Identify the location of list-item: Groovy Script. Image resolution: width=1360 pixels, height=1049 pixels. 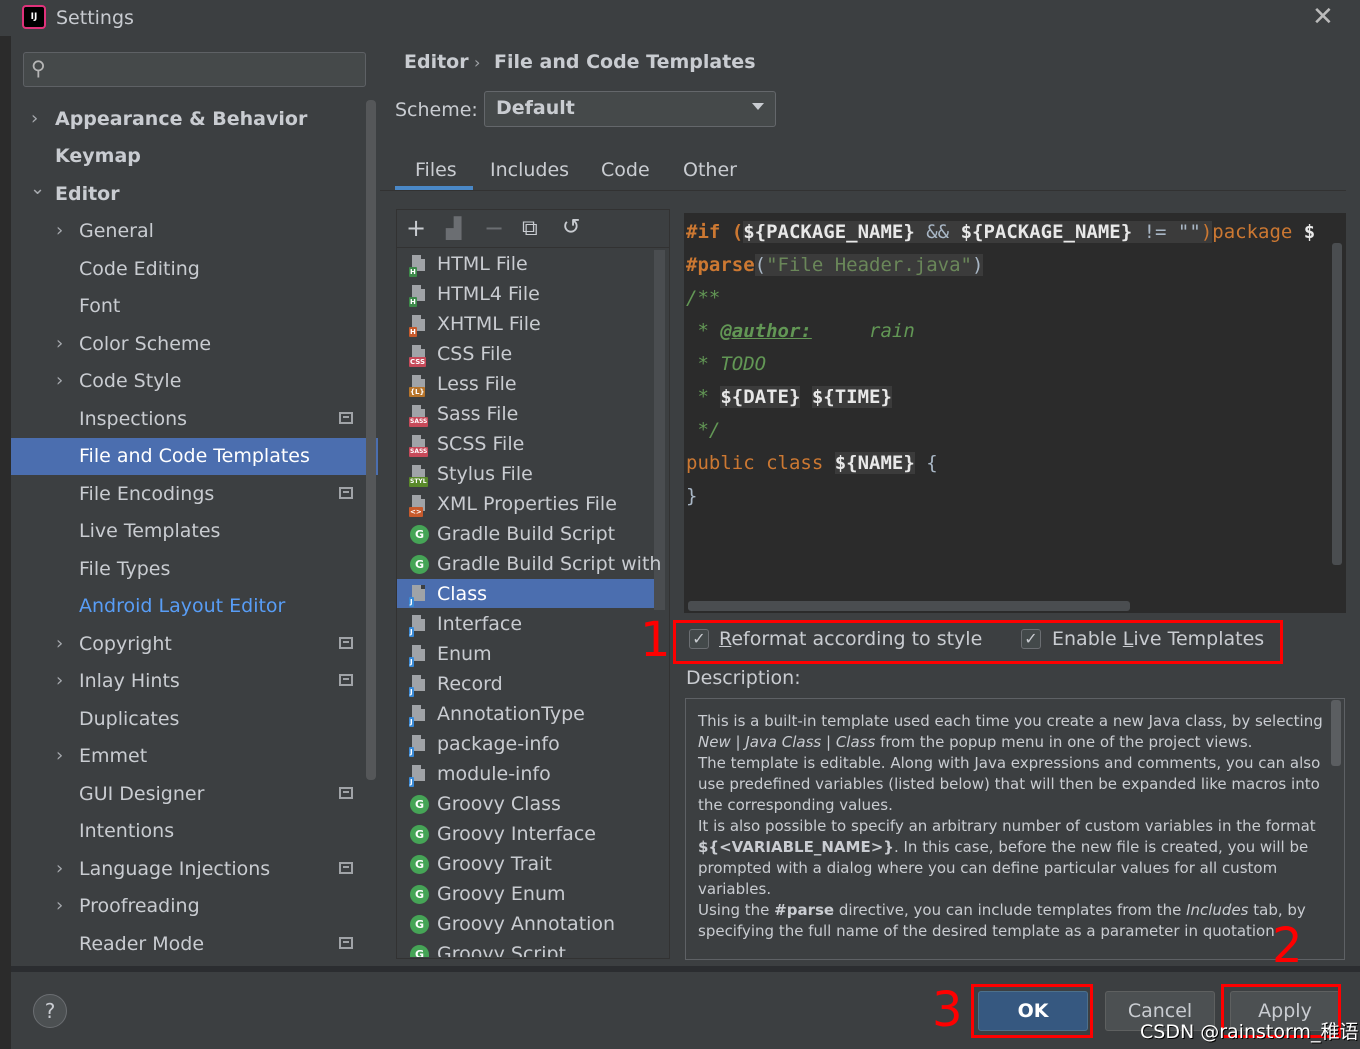
(501, 950).